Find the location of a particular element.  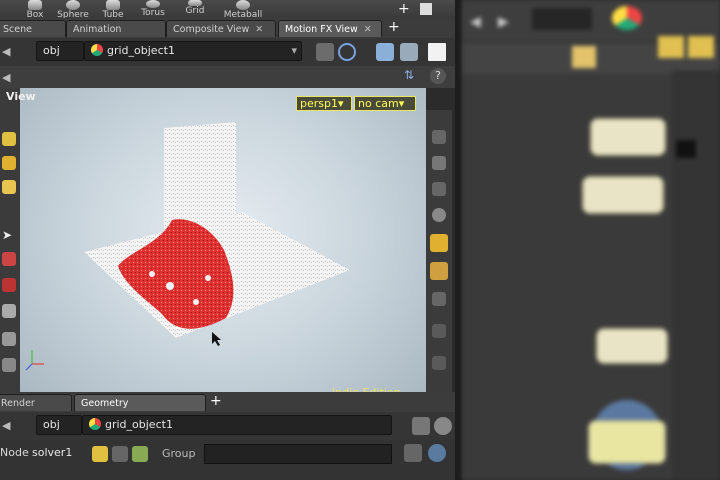

viewer-path-bar: ◀ obj grid_object1 ▾ is located at coordinates (230, 52).